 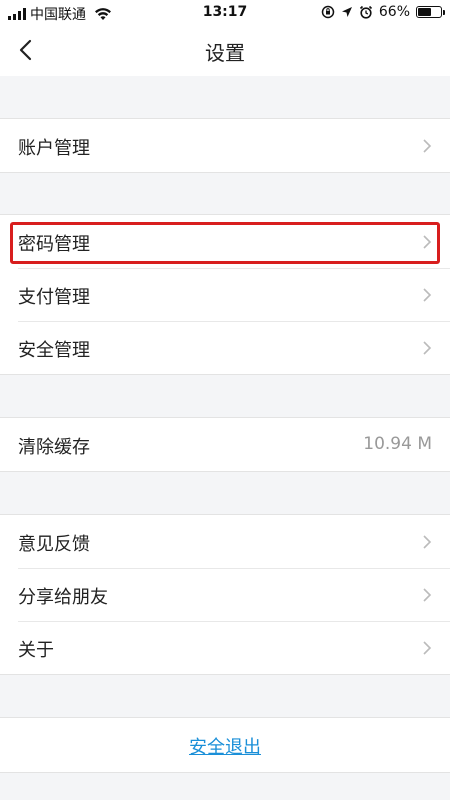 What do you see at coordinates (225, 347) in the screenshot?
I see `settings-item-safety: 安全管理` at bounding box center [225, 347].